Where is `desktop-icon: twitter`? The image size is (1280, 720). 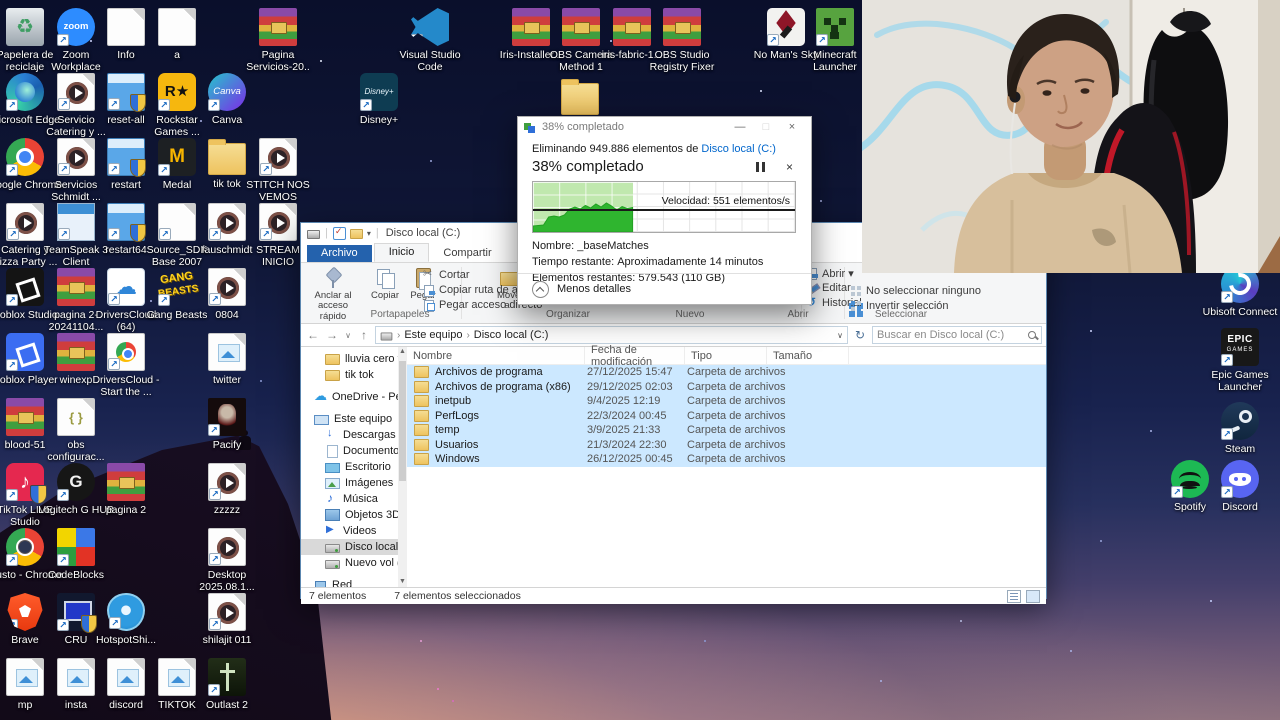
desktop-icon: twitter is located at coordinates (227, 359).